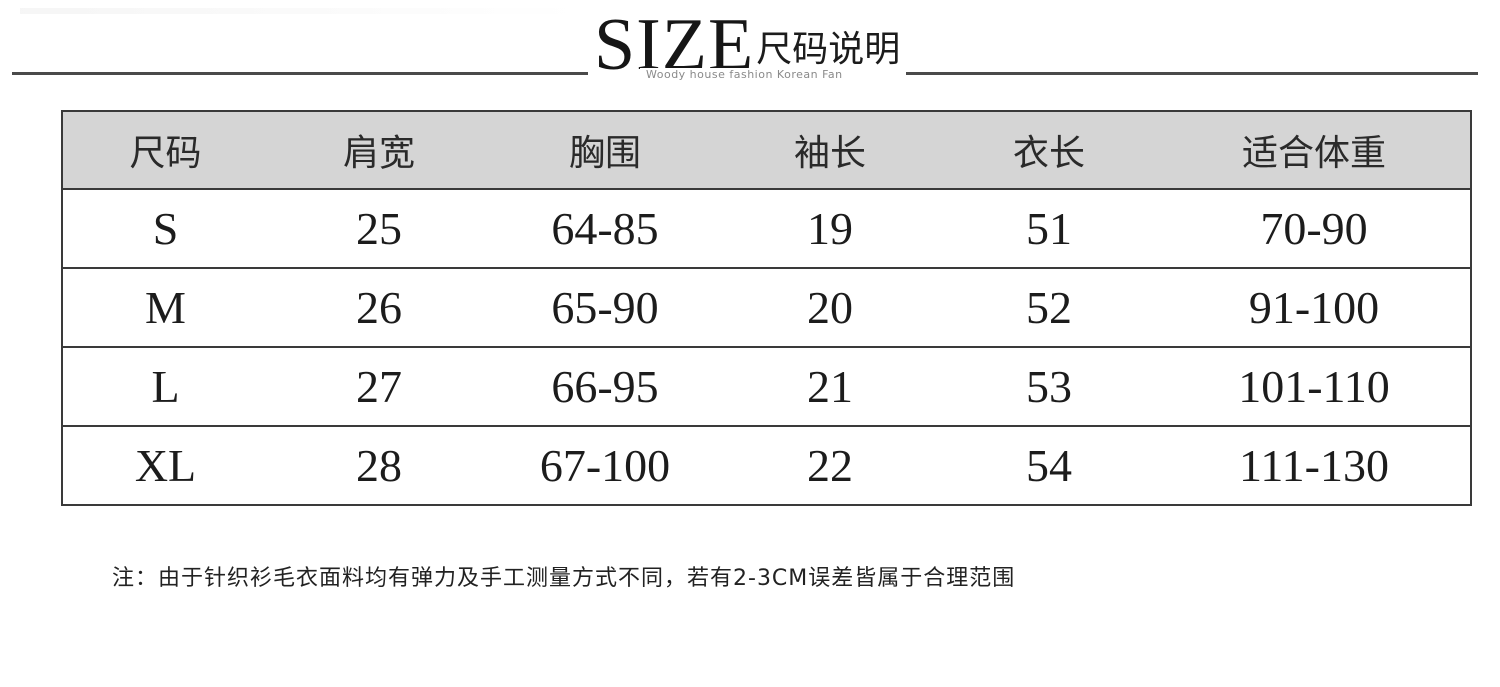 The width and height of the screenshot is (1500, 687). I want to click on cell-sleeve: 19, so click(830, 228).